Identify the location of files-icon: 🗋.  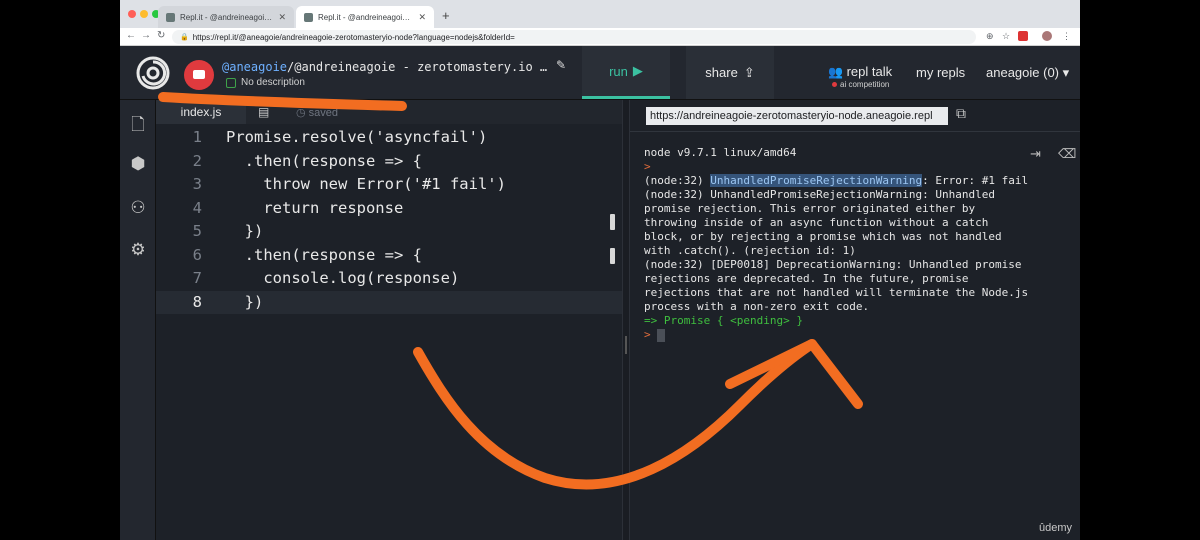
(138, 126).